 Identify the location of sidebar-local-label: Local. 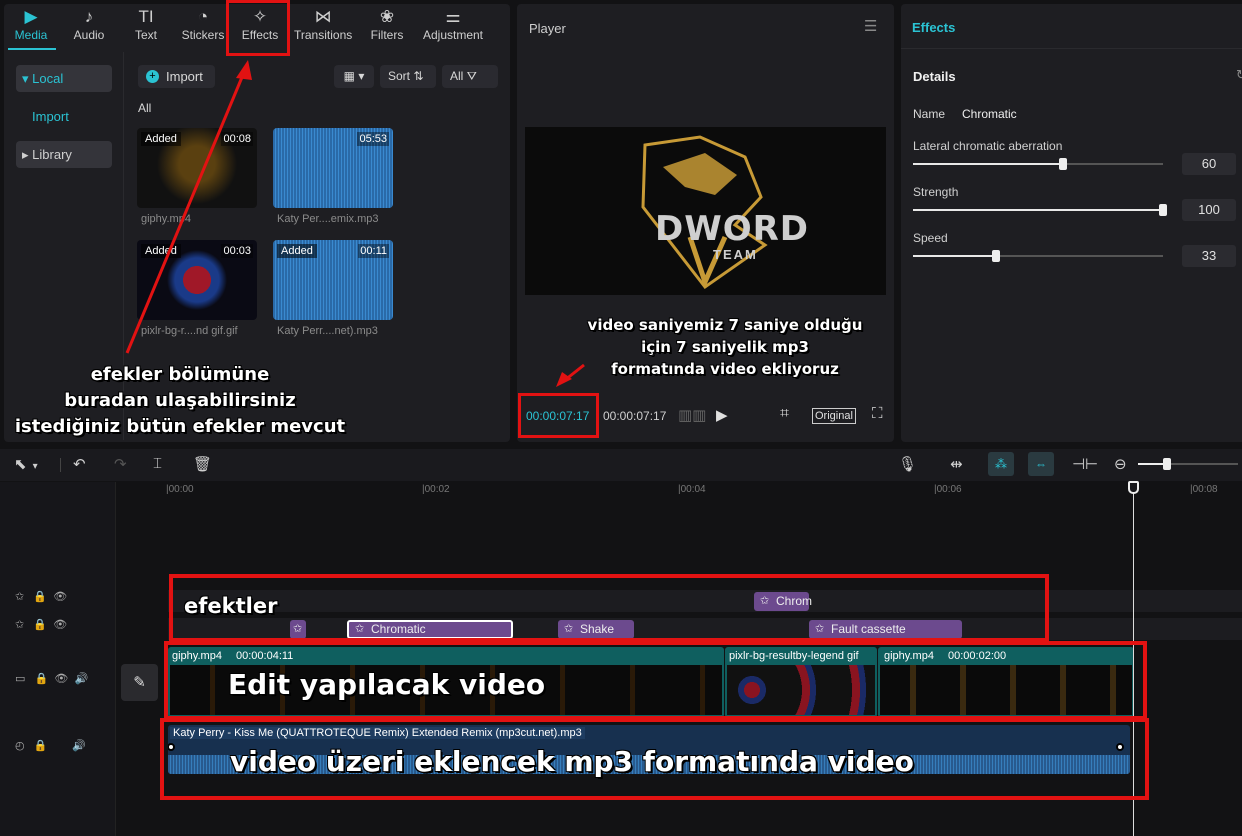
(48, 78).